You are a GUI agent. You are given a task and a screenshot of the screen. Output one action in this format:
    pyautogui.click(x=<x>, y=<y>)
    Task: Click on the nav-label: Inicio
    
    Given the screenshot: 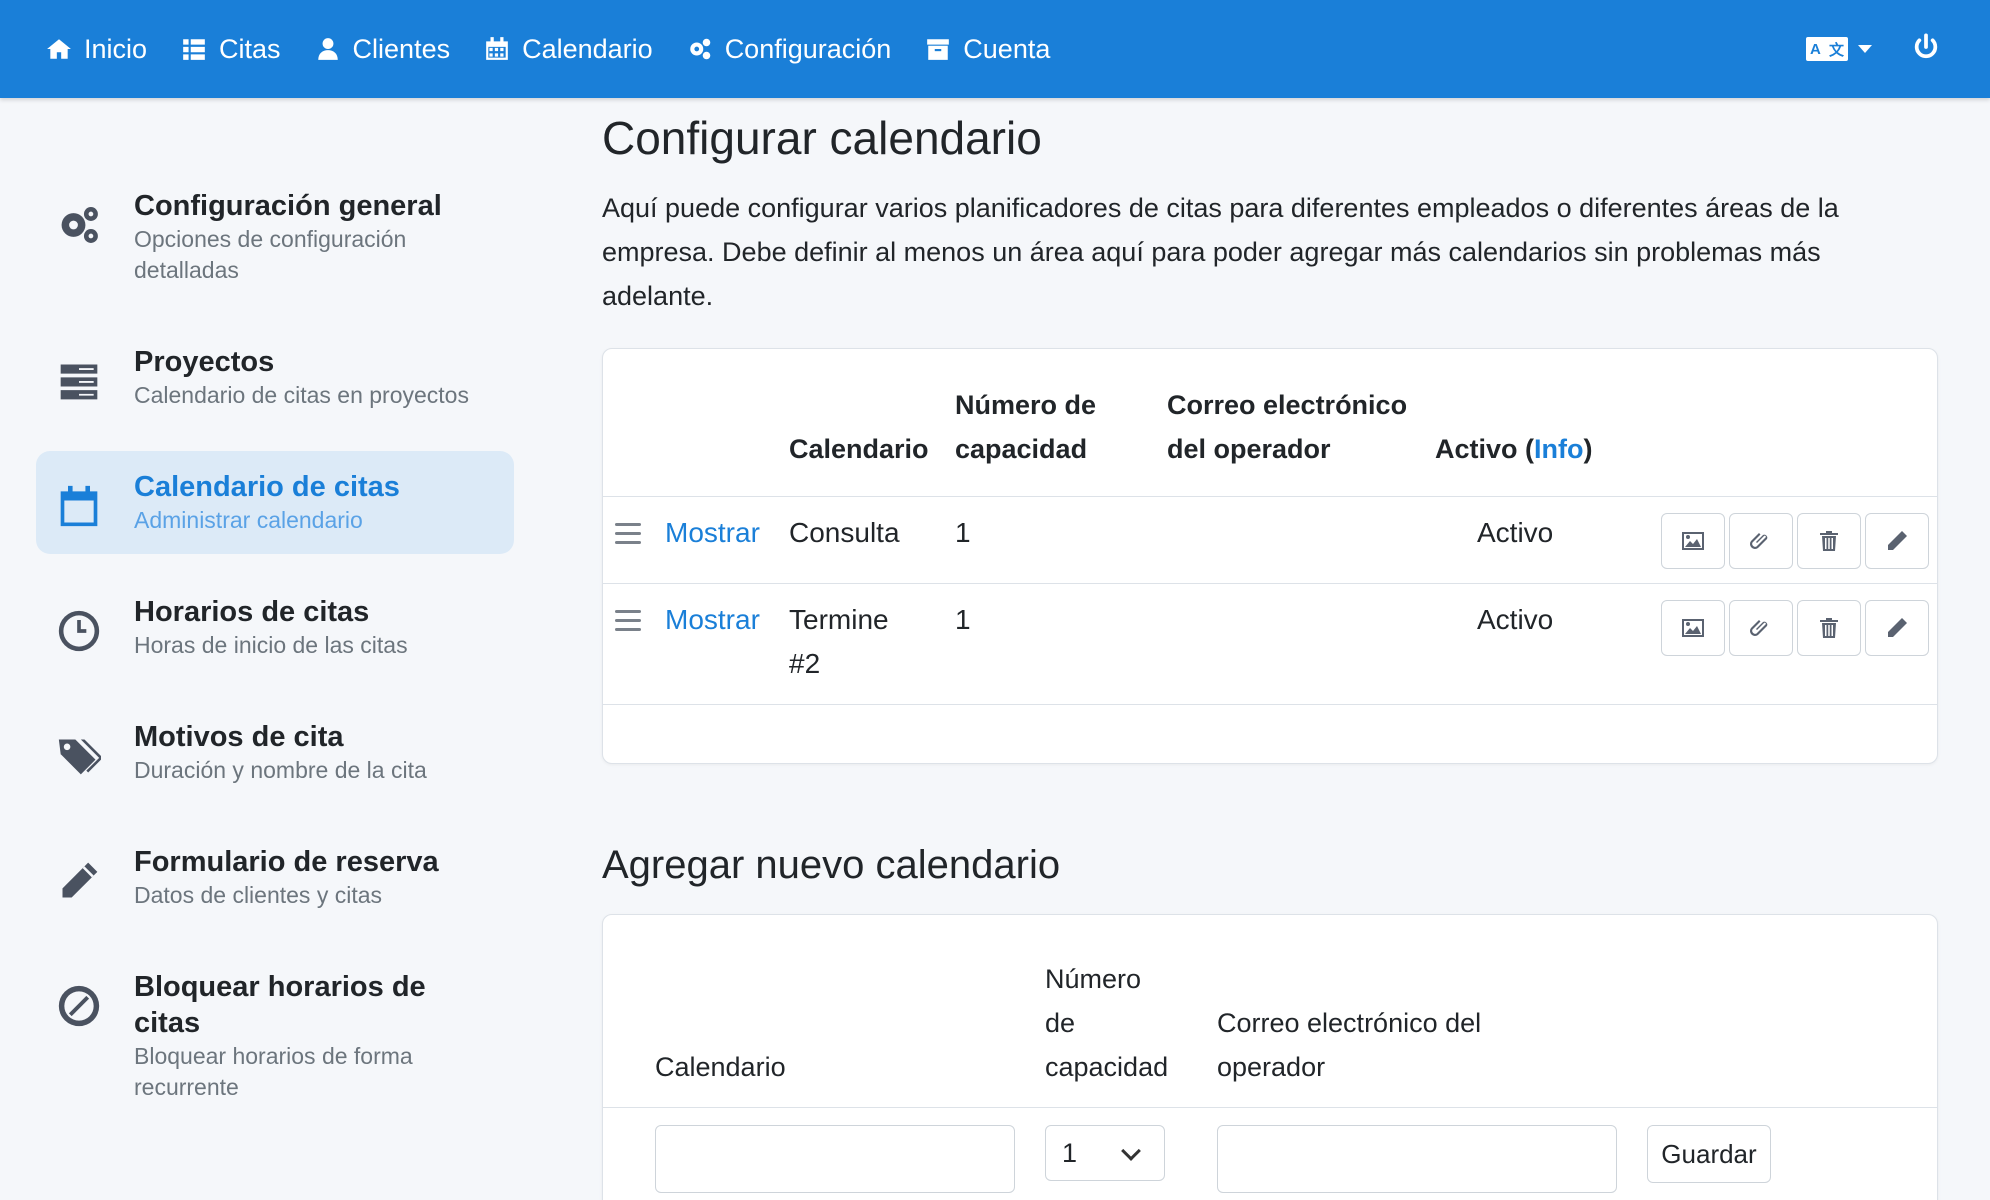 What is the action you would take?
    pyautogui.click(x=116, y=48)
    